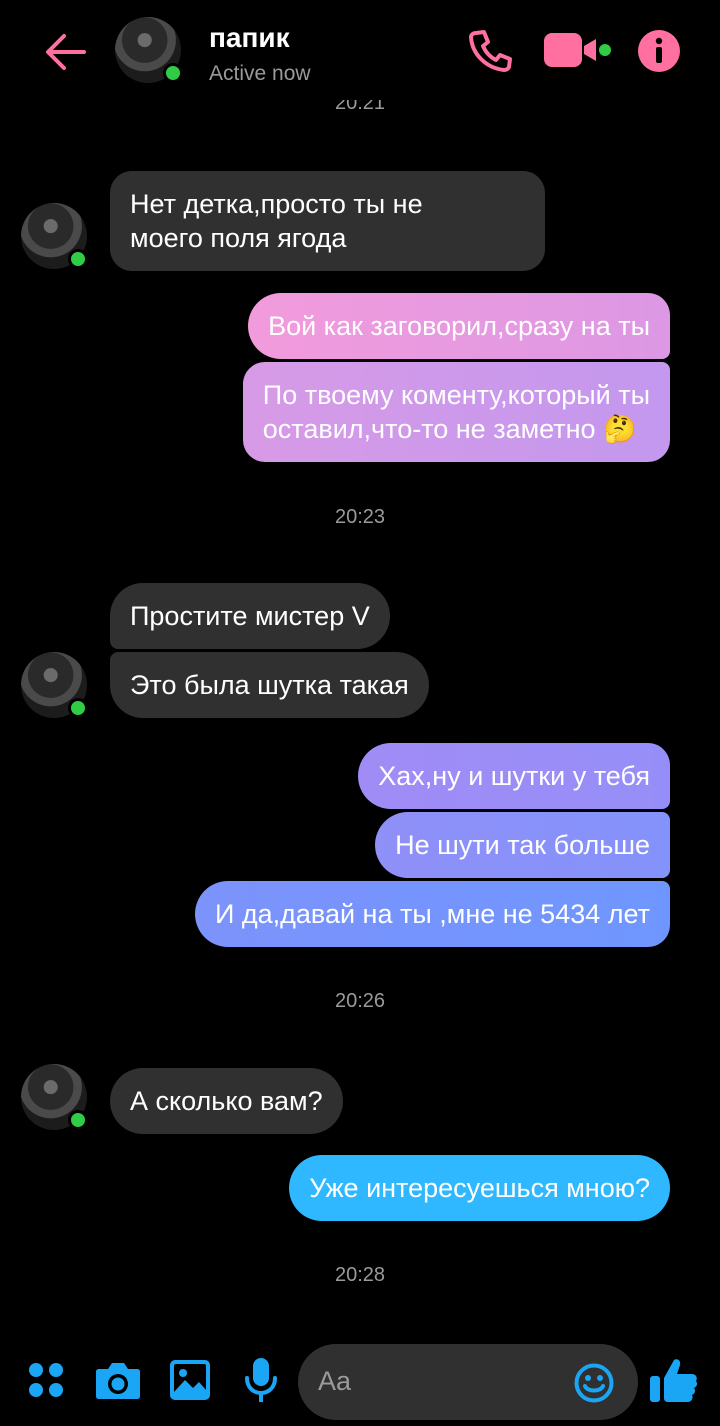 The image size is (720, 1426). Describe the element at coordinates (479, 1188) in the screenshot. I see `message-bubble-outgoing: Уже интересуешься мною?` at that location.